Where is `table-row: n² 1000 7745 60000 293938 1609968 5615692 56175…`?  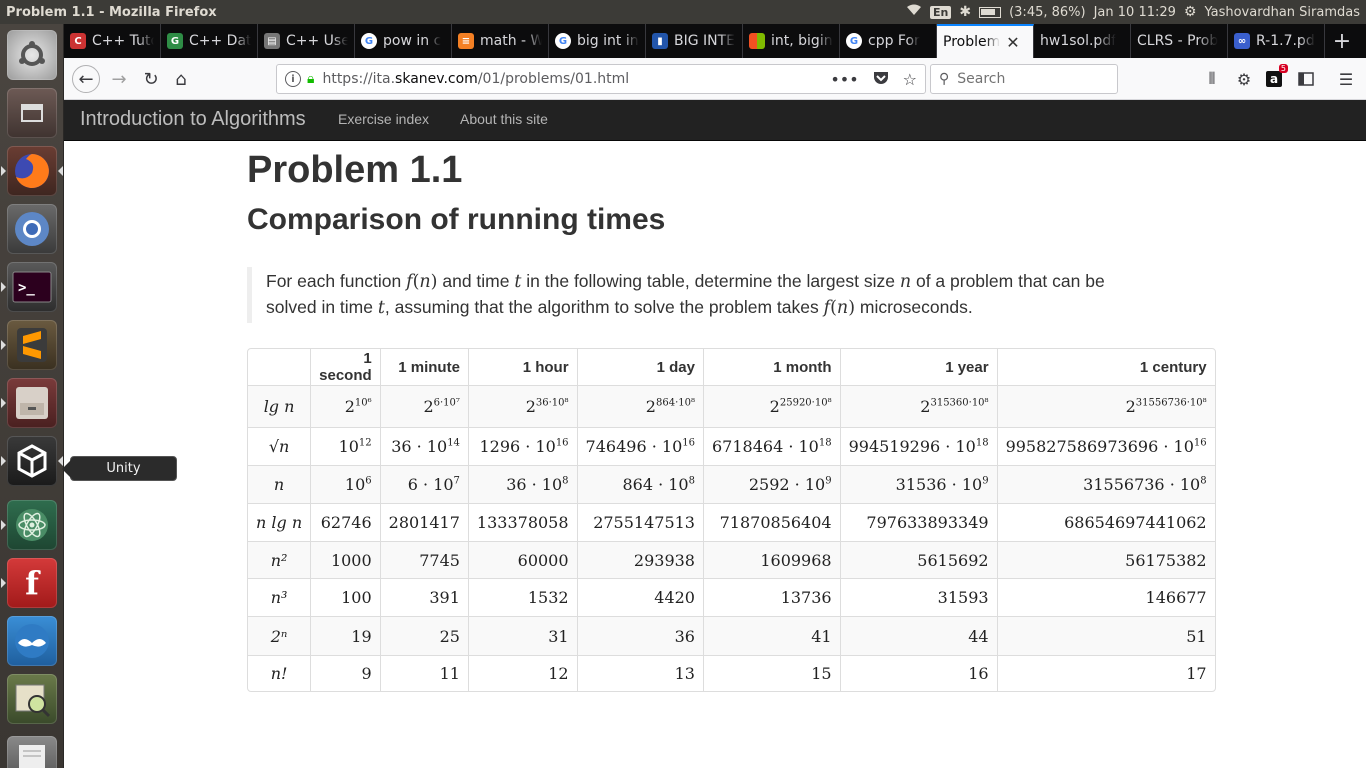
table-row: n² 1000 7745 60000 293938 1609968 5615692 56175… is located at coordinates (731, 559).